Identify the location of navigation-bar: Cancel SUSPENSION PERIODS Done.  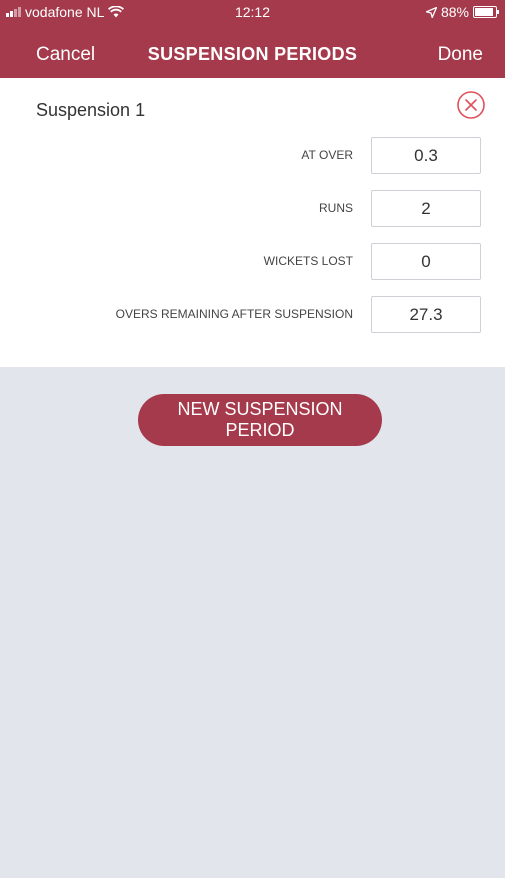
(252, 51).